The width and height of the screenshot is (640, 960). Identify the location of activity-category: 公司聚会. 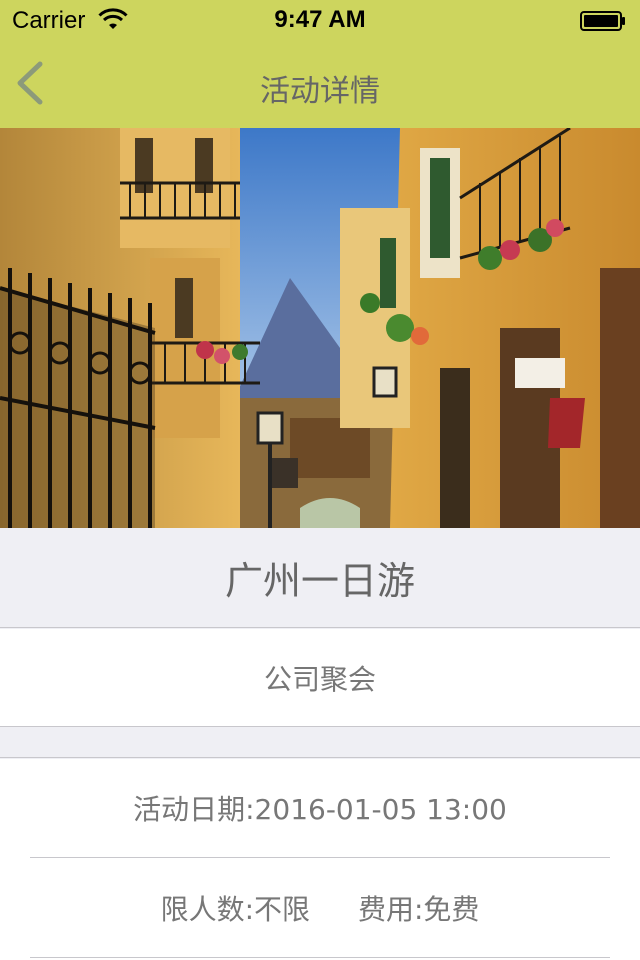
(319, 679).